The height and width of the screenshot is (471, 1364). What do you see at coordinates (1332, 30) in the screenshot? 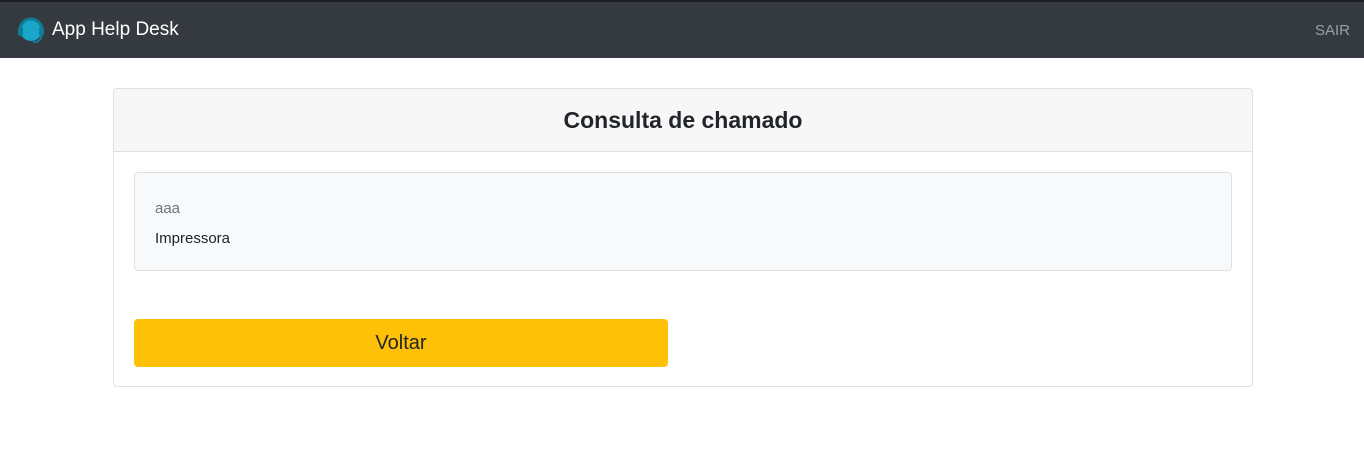
I see `logout-link: SAIR` at bounding box center [1332, 30].